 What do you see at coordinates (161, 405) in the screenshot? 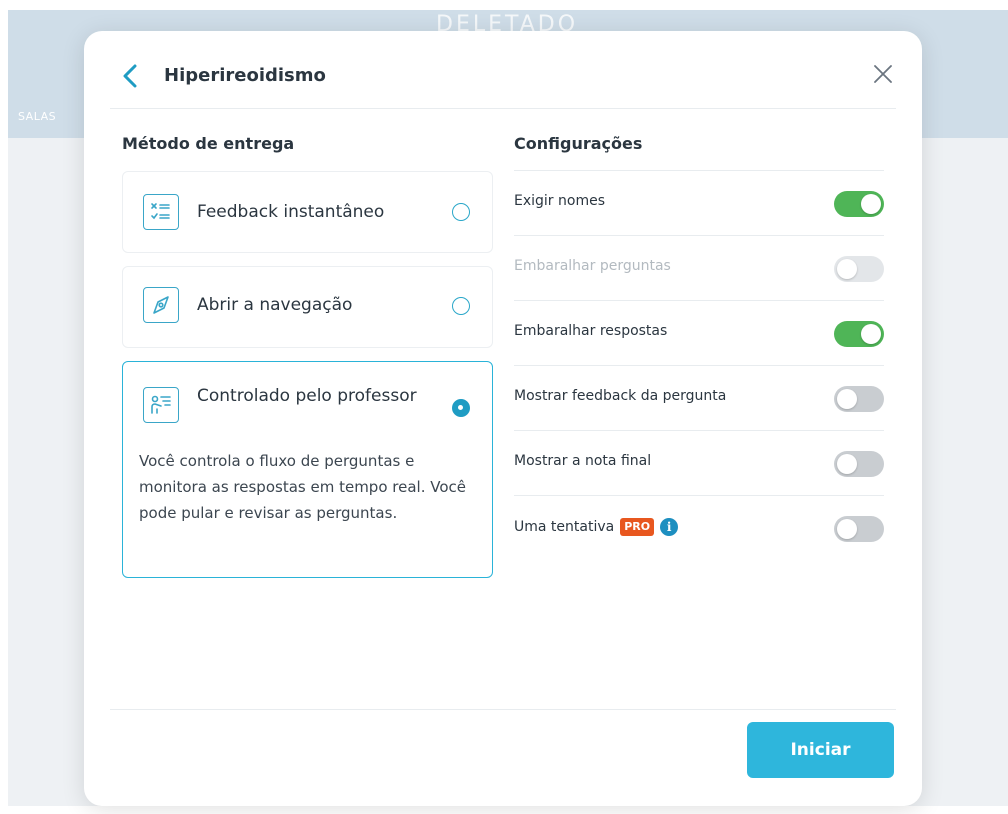
I see `presenter-icon` at bounding box center [161, 405].